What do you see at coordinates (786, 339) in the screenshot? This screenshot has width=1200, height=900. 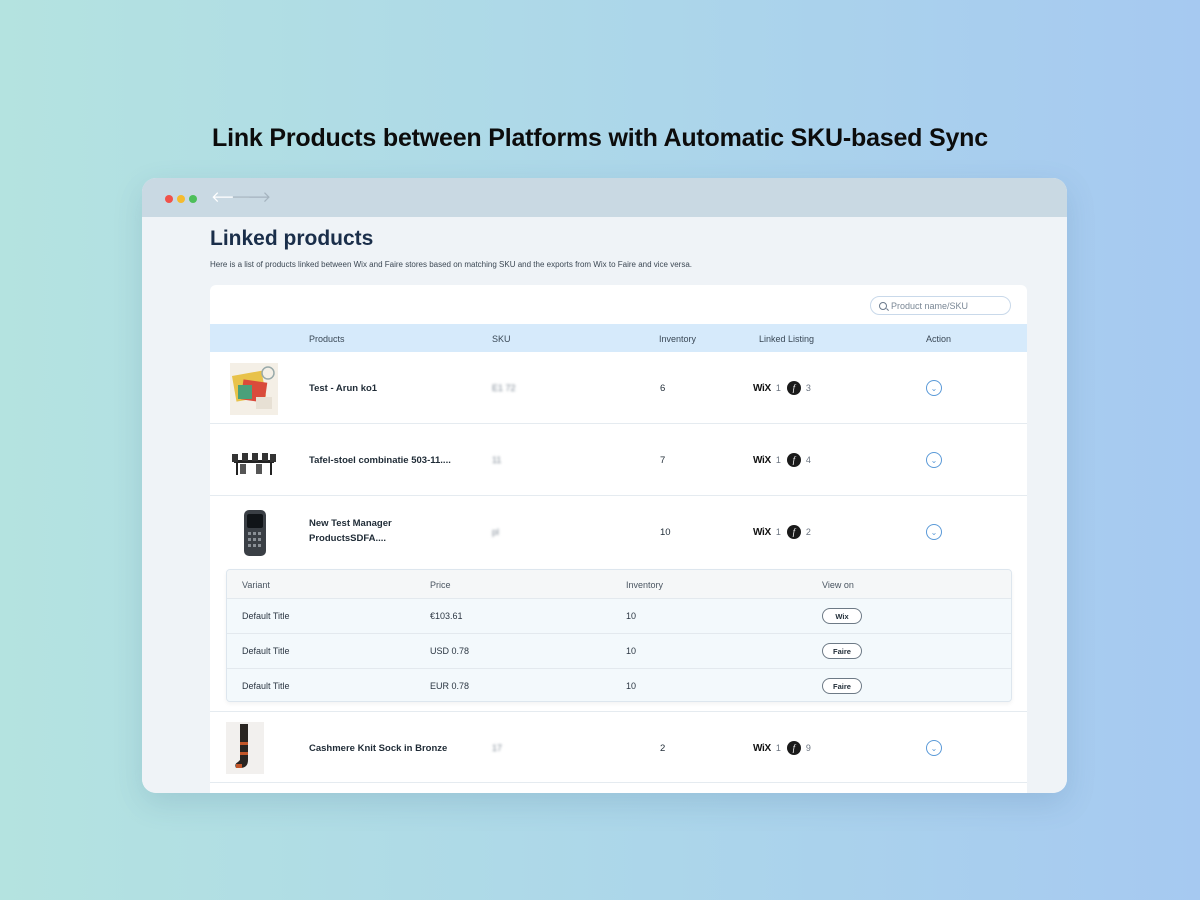 I see `column-header-linked-listing: Linked Listing` at bounding box center [786, 339].